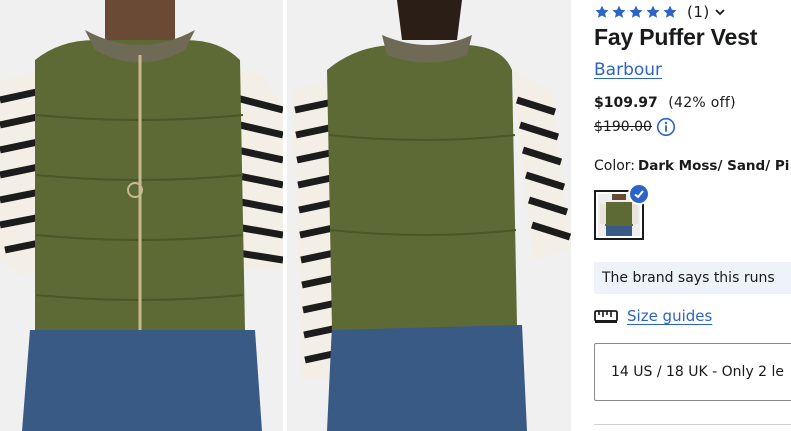 The width and height of the screenshot is (791, 431). What do you see at coordinates (698, 12) in the screenshot?
I see `review-count: (1)` at bounding box center [698, 12].